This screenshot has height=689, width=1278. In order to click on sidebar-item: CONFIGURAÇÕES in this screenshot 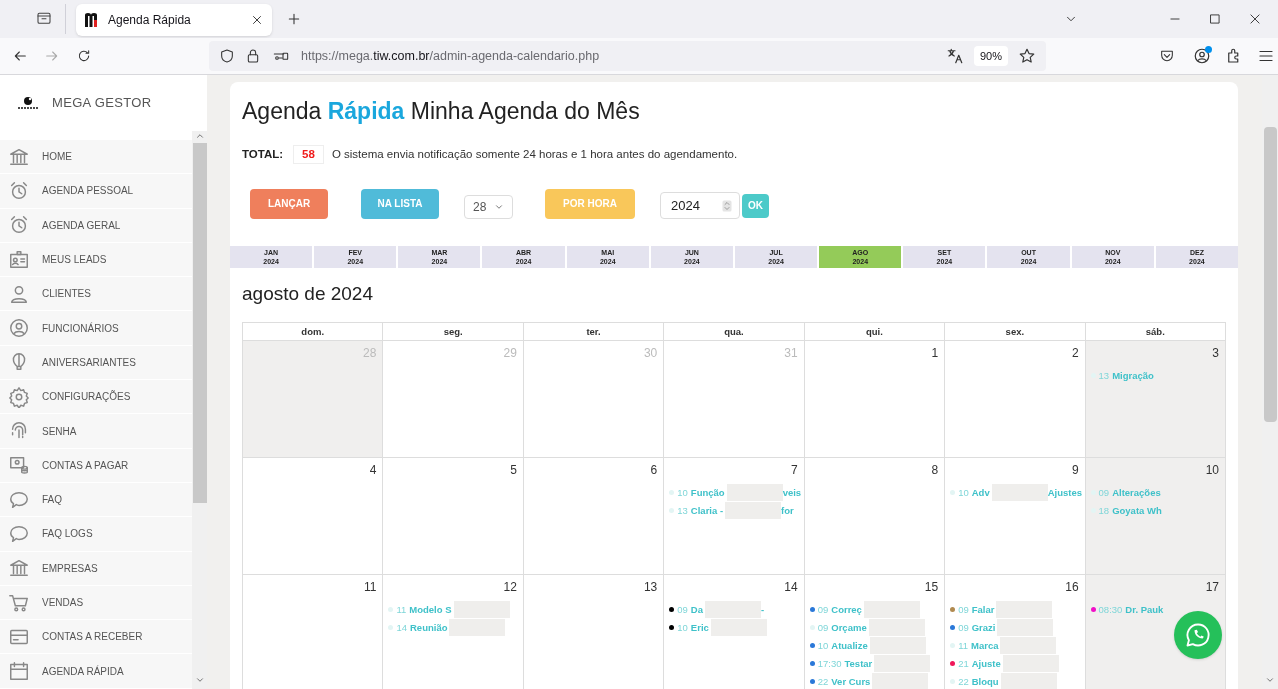, I will do `click(96, 397)`.